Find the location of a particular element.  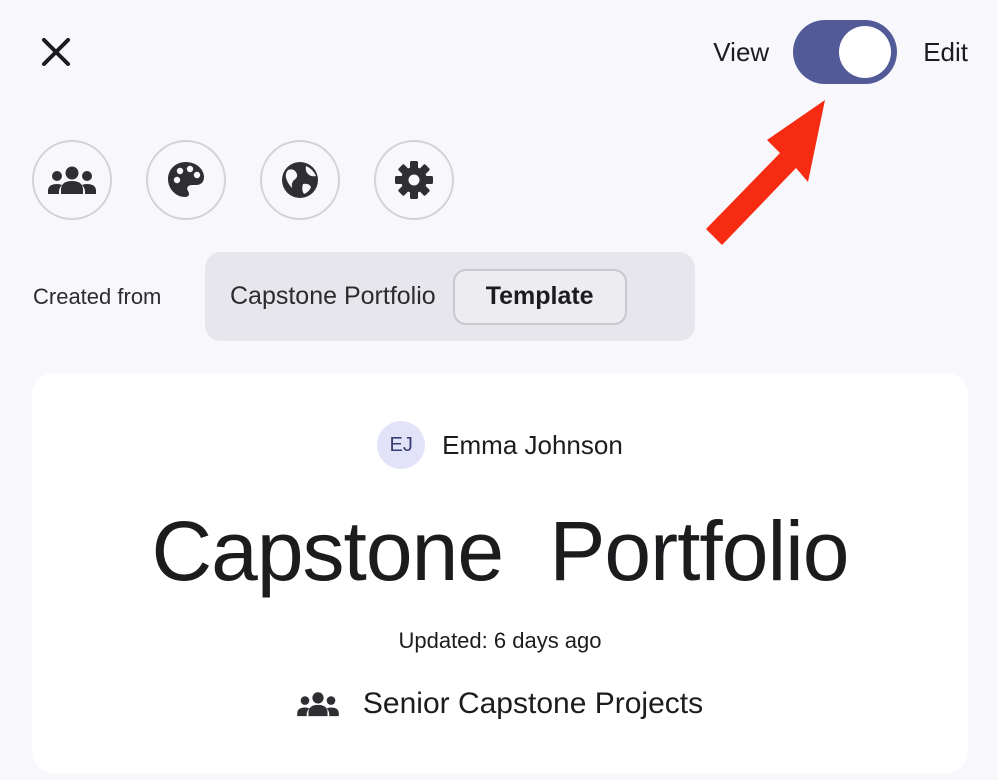

source-pill: Capstone Portfolio Template is located at coordinates (450, 296).